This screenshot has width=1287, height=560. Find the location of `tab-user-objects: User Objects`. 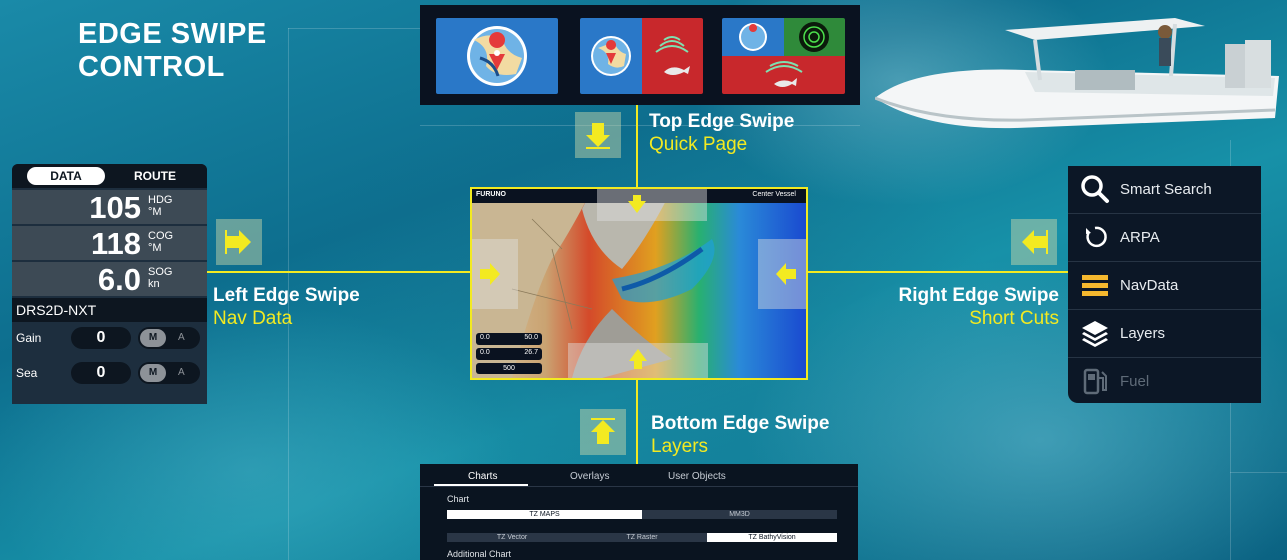

tab-user-objects: User Objects is located at coordinates (697, 476).